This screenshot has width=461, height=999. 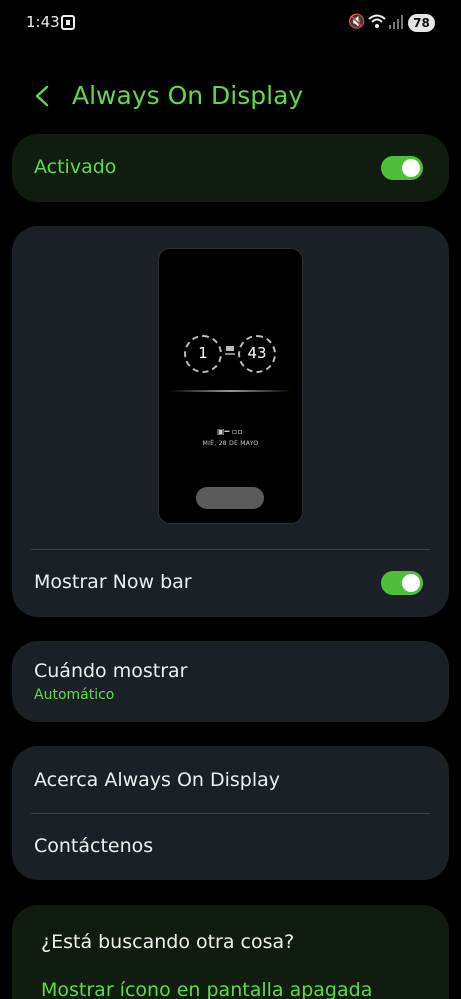 I want to click on aod-preview: 1 43 ▣━ ▫▫ MIÉ, 28 DE MAYO, so click(x=230, y=386).